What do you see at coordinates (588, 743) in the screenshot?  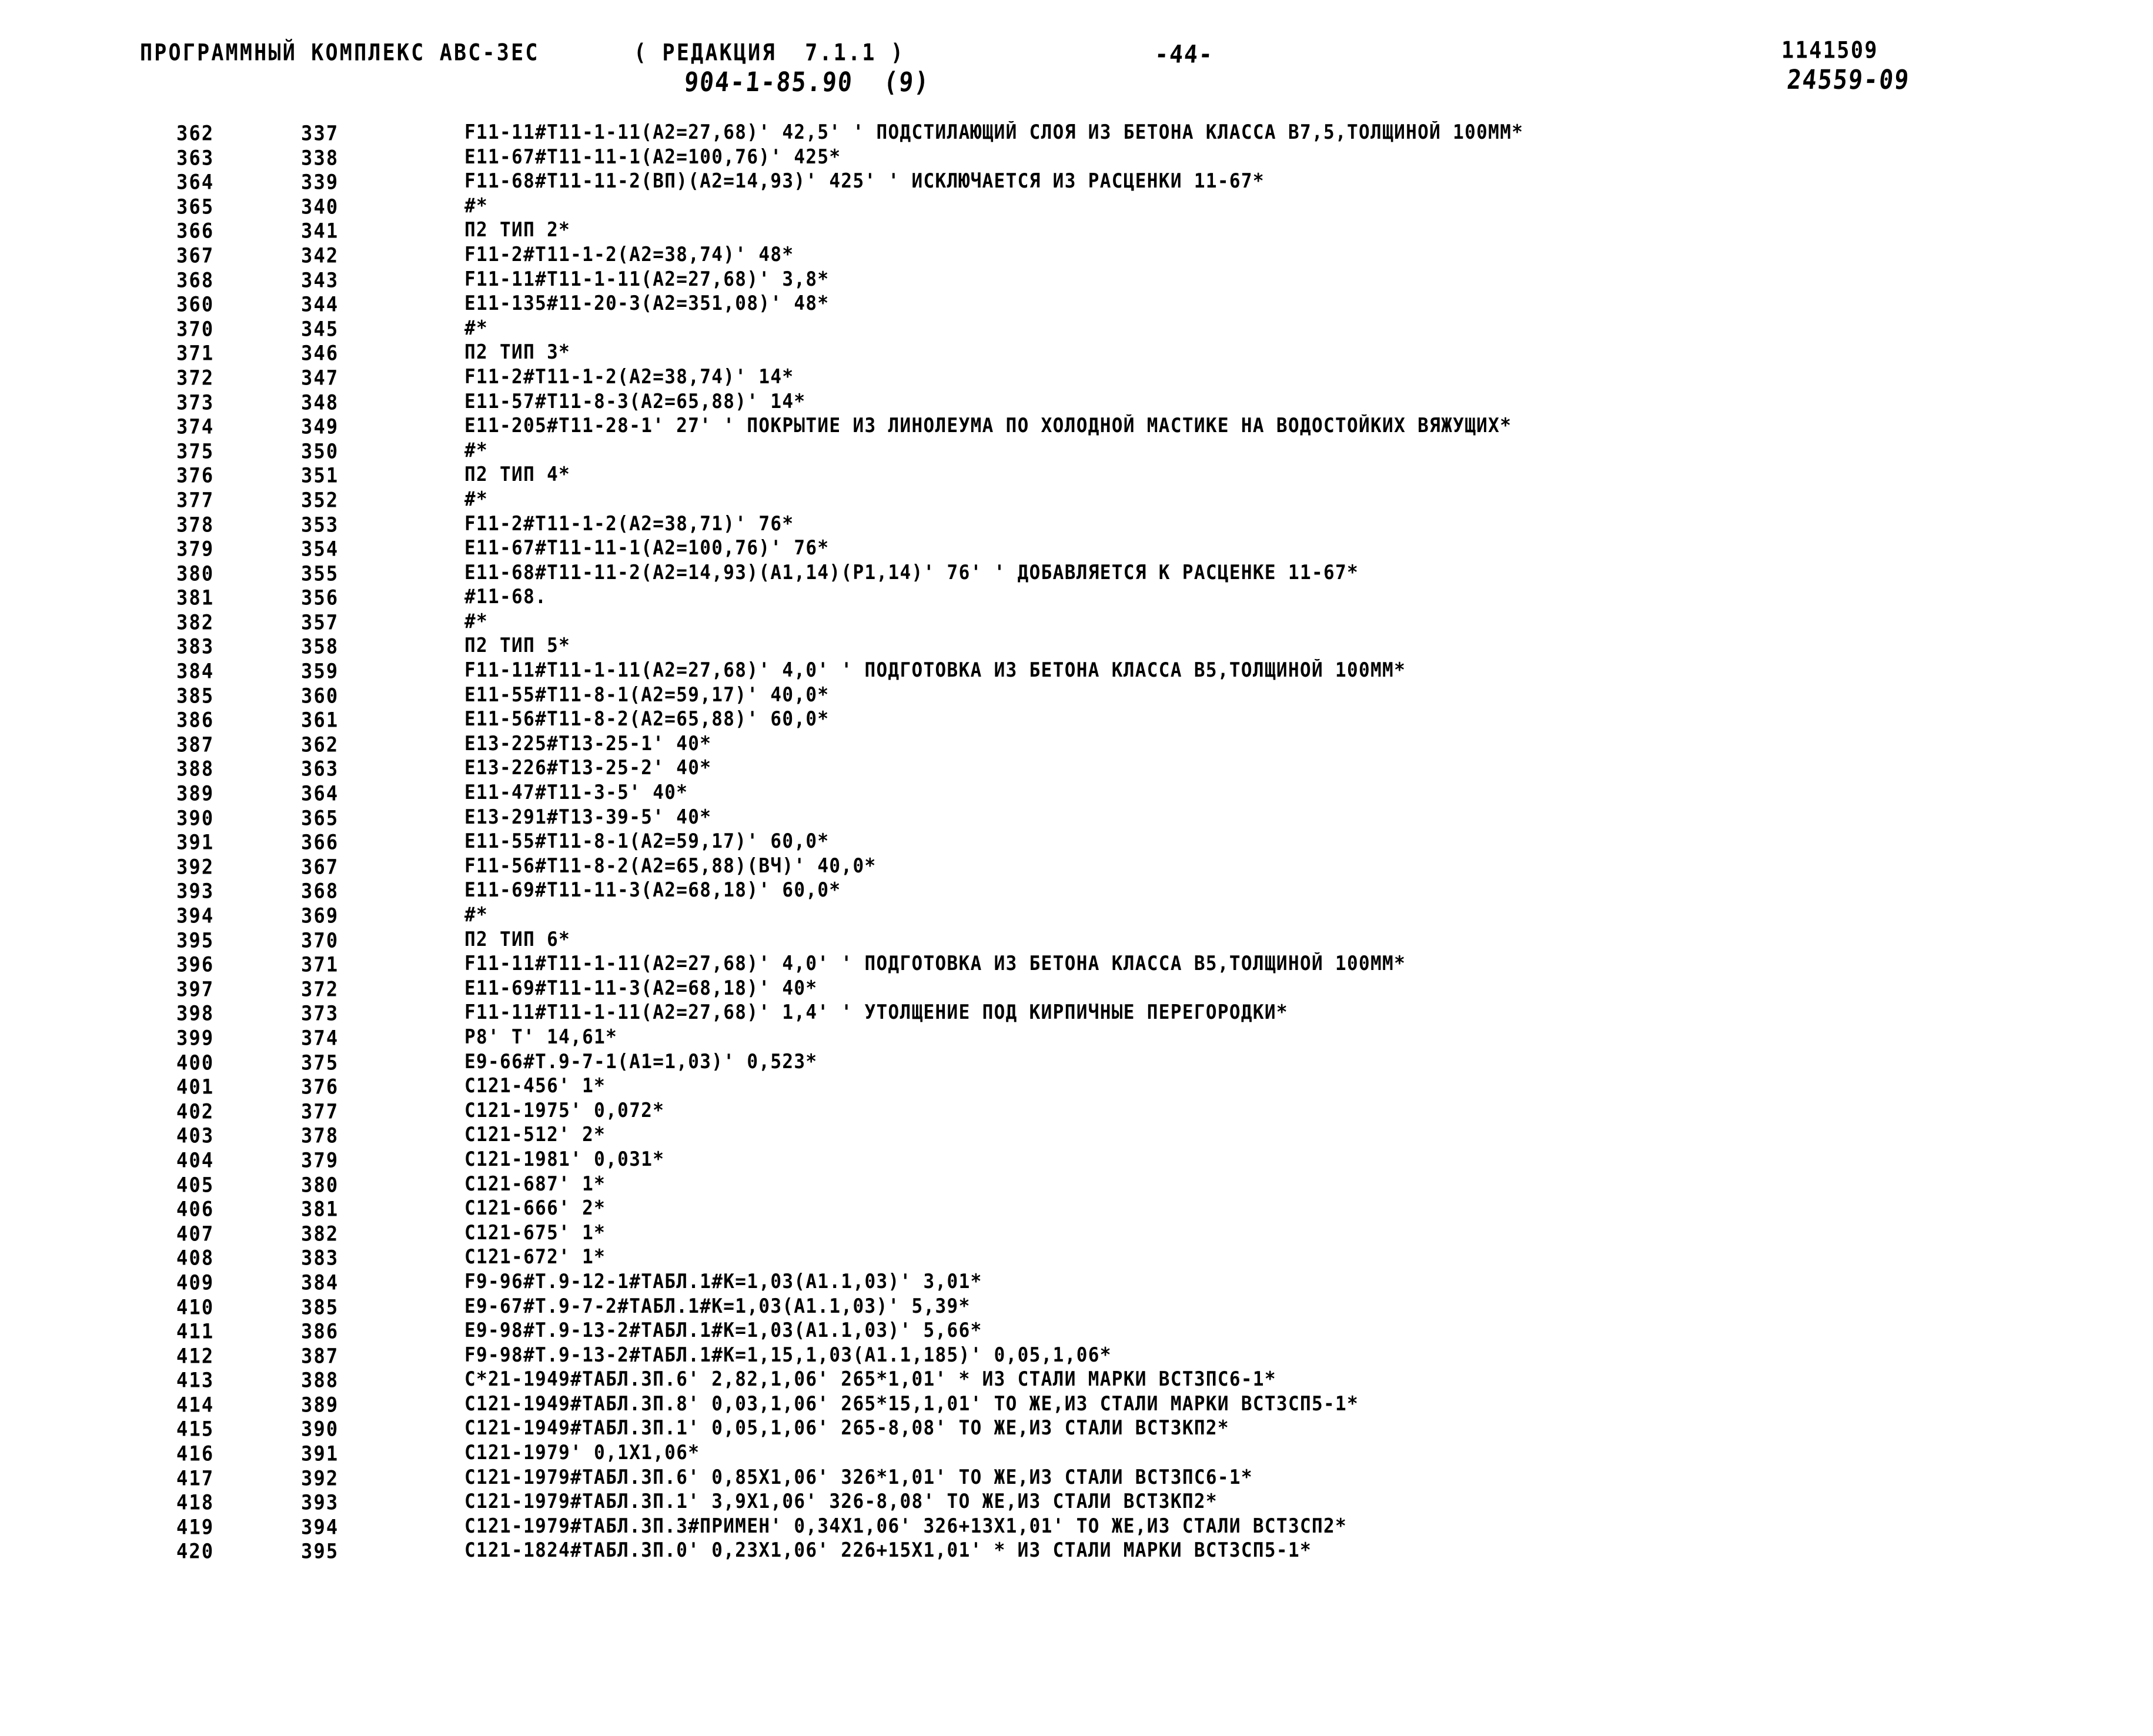 I see `row-code-text: Е13-225#Т13-25-1' 40*` at bounding box center [588, 743].